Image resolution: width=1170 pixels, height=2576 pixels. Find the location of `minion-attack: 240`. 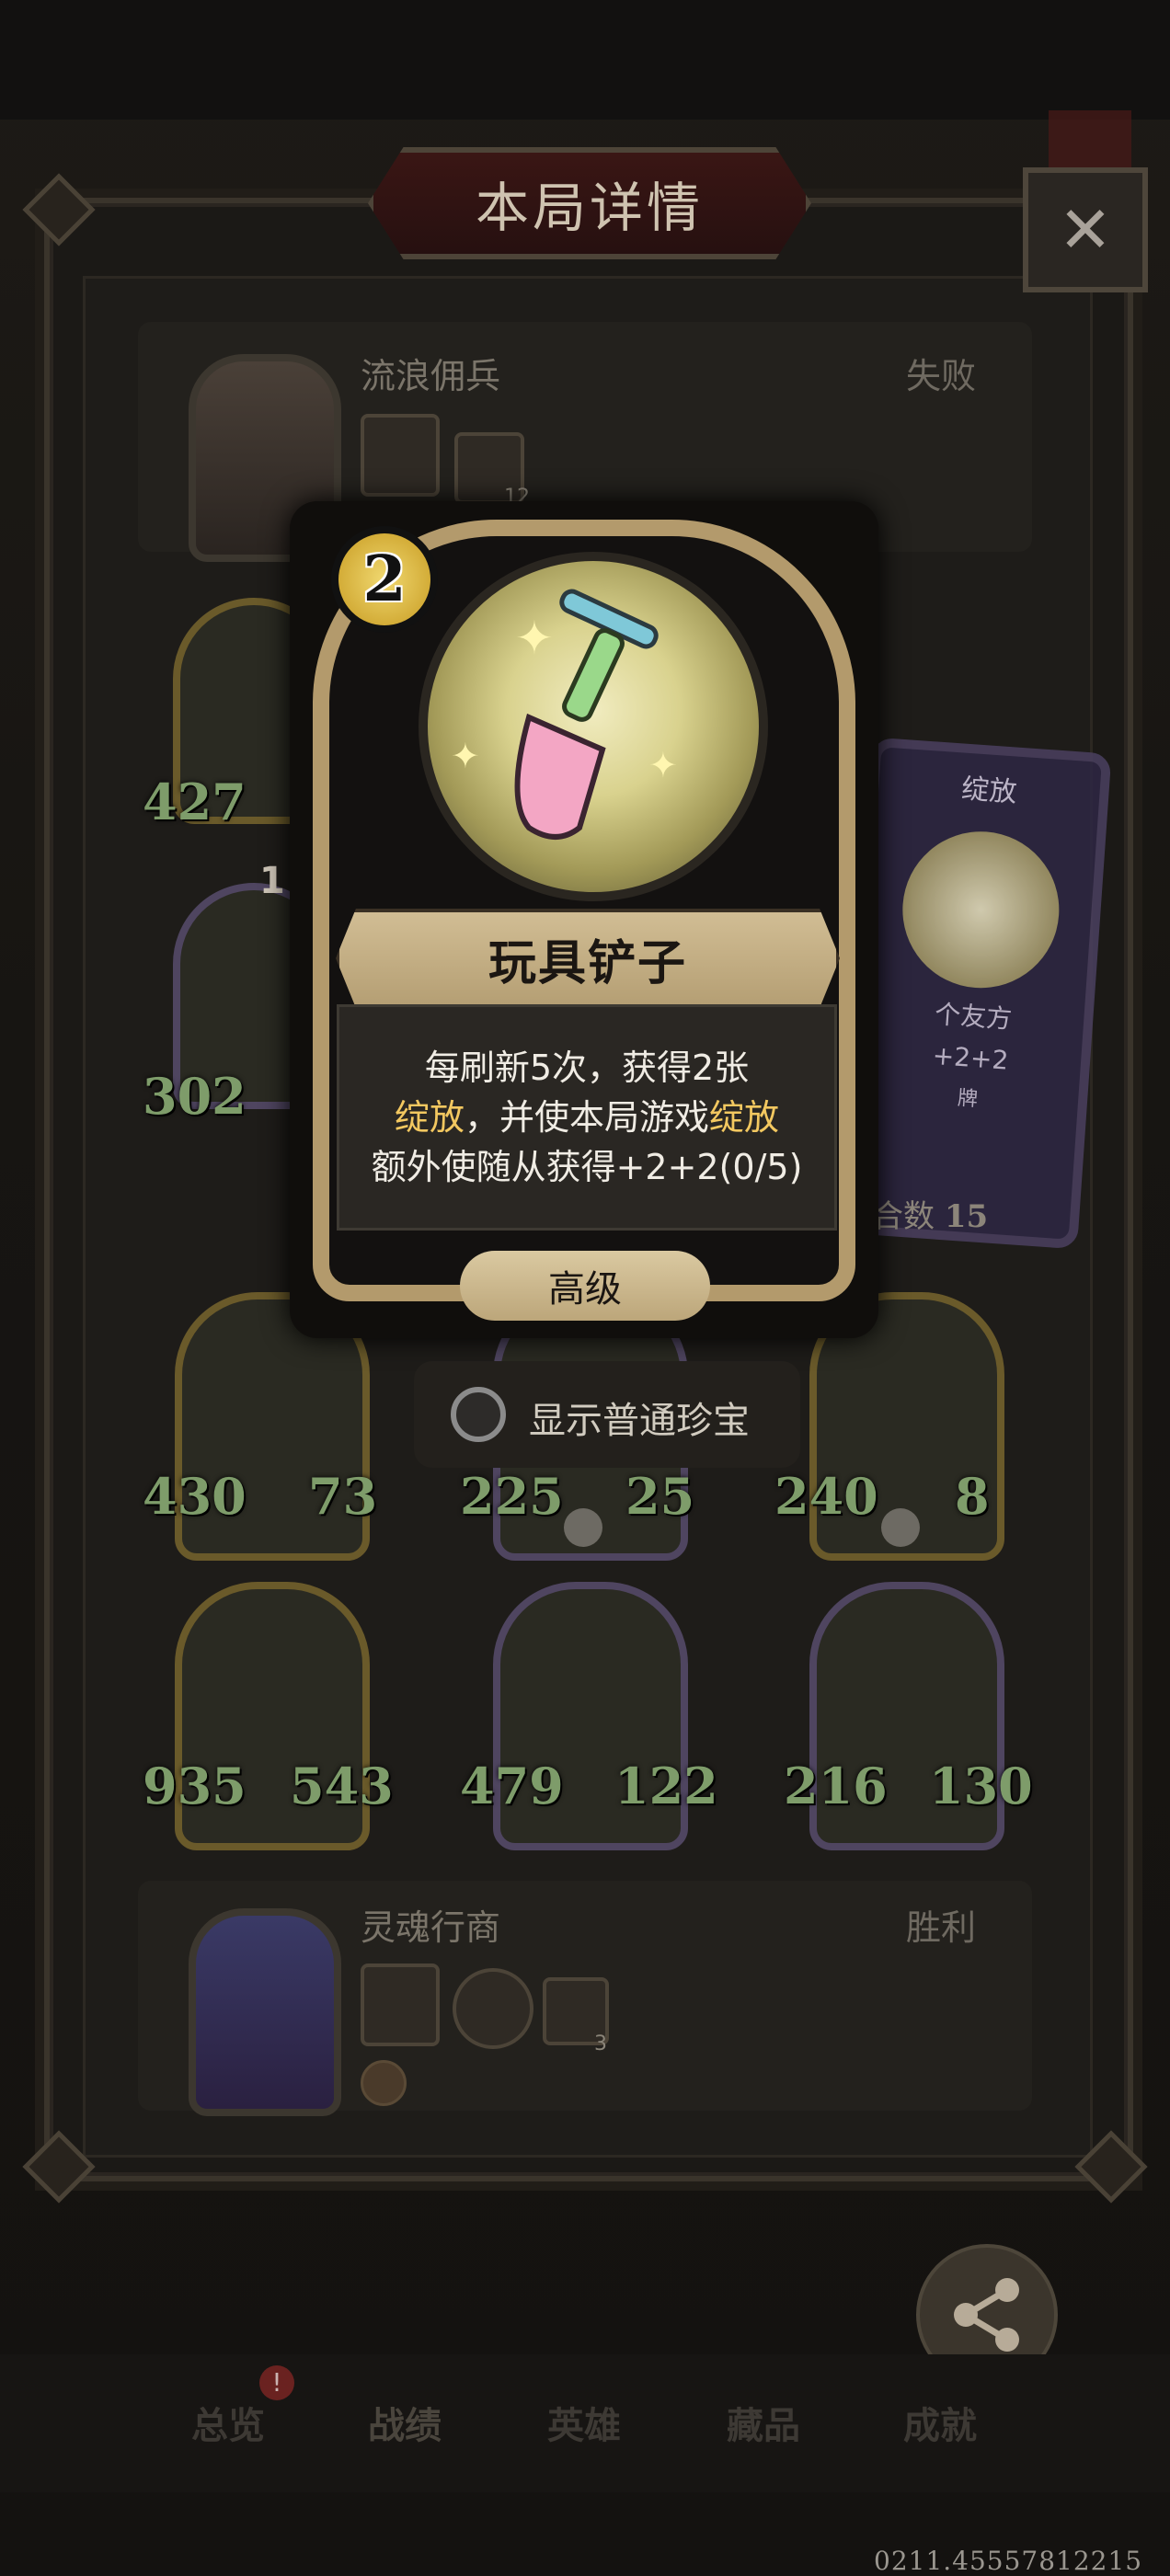

minion-attack: 240 is located at coordinates (826, 1497).